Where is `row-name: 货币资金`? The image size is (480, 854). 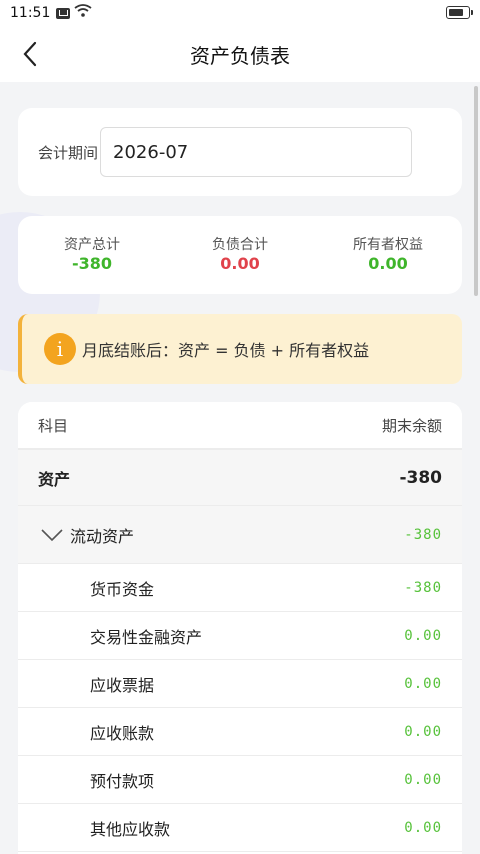
row-name: 货币资金 is located at coordinates (122, 589).